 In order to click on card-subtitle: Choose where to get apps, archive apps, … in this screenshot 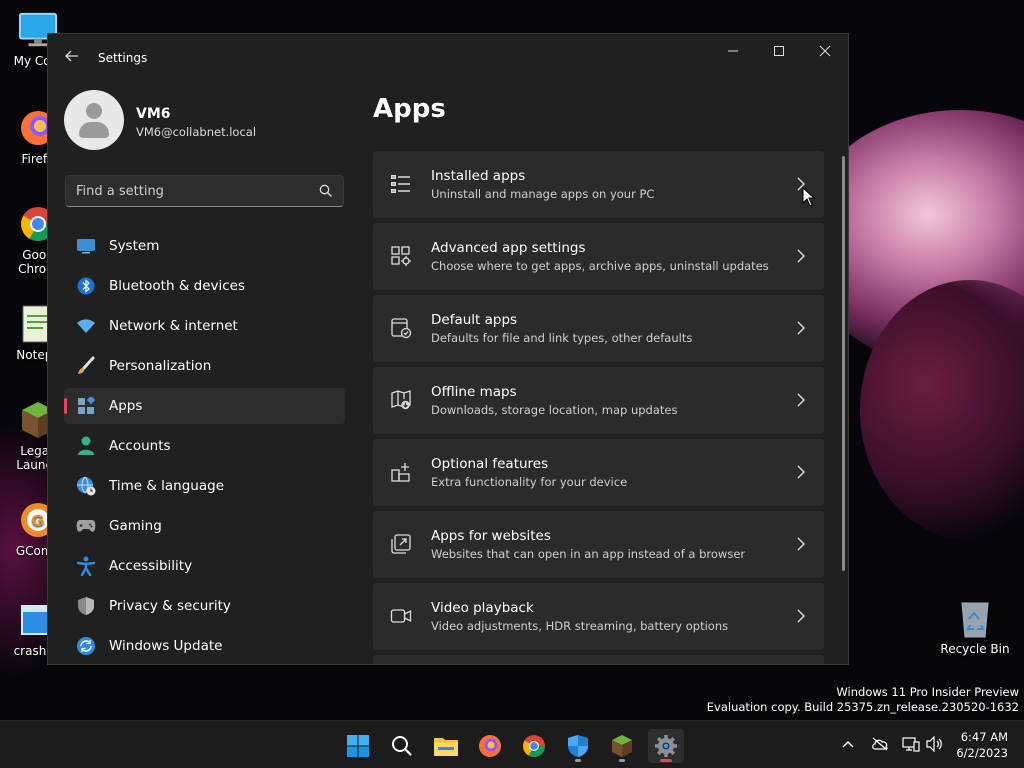, I will do `click(600, 266)`.